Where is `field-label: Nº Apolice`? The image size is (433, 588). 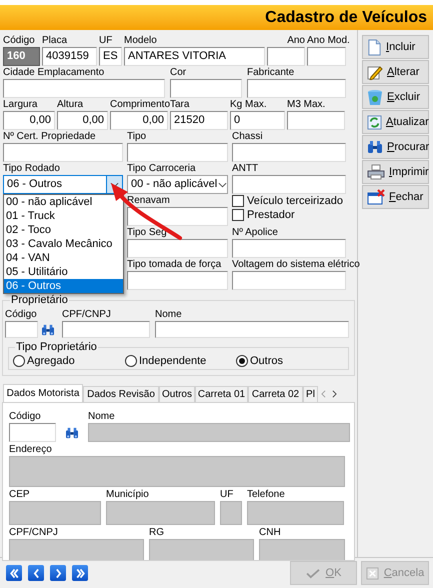 field-label: Nº Apolice is located at coordinates (255, 232).